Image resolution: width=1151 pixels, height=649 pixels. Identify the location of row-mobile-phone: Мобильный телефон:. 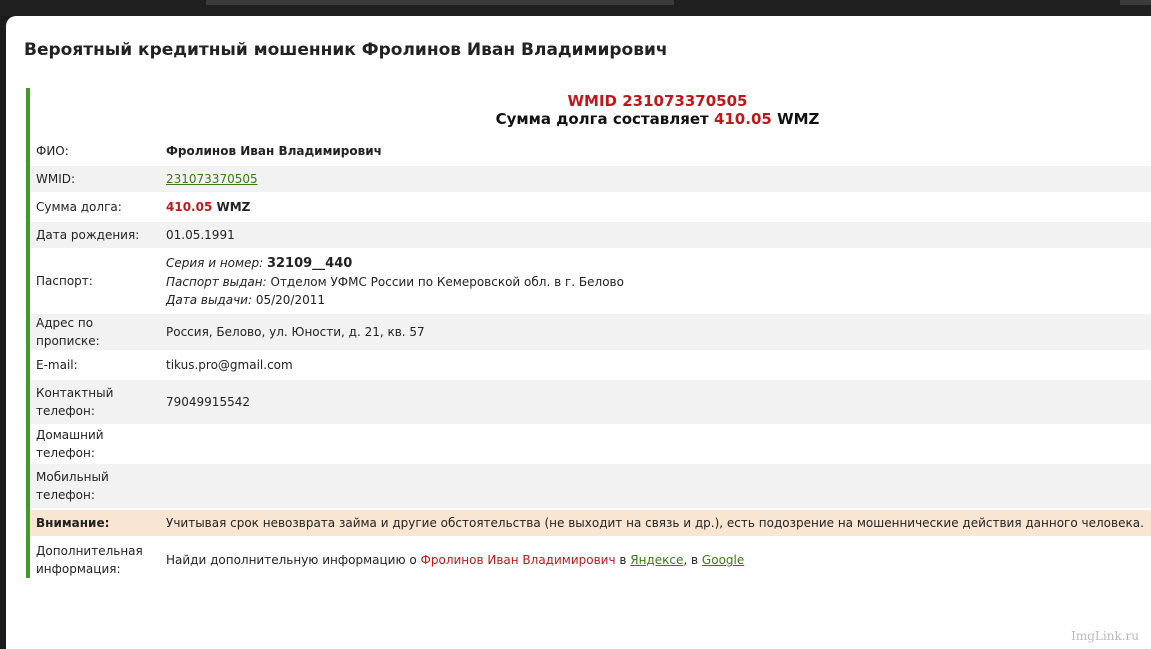
(590, 486).